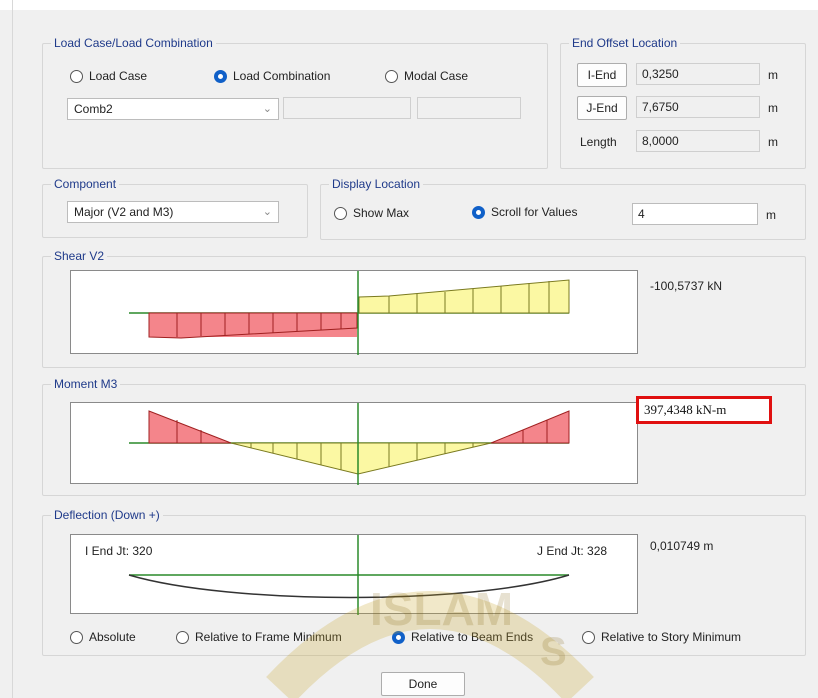 Image resolution: width=818 pixels, height=698 pixels. What do you see at coordinates (12, 349) in the screenshot?
I see `left-divider` at bounding box center [12, 349].